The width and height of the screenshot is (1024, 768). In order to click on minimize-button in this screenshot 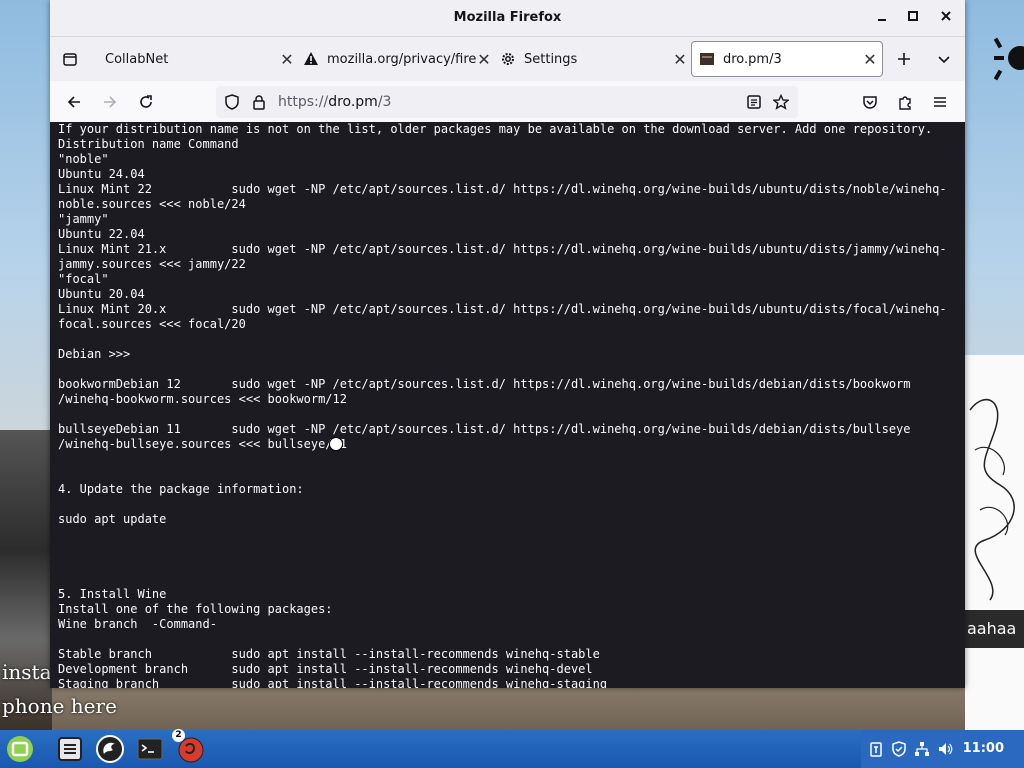, I will do `click(882, 18)`.